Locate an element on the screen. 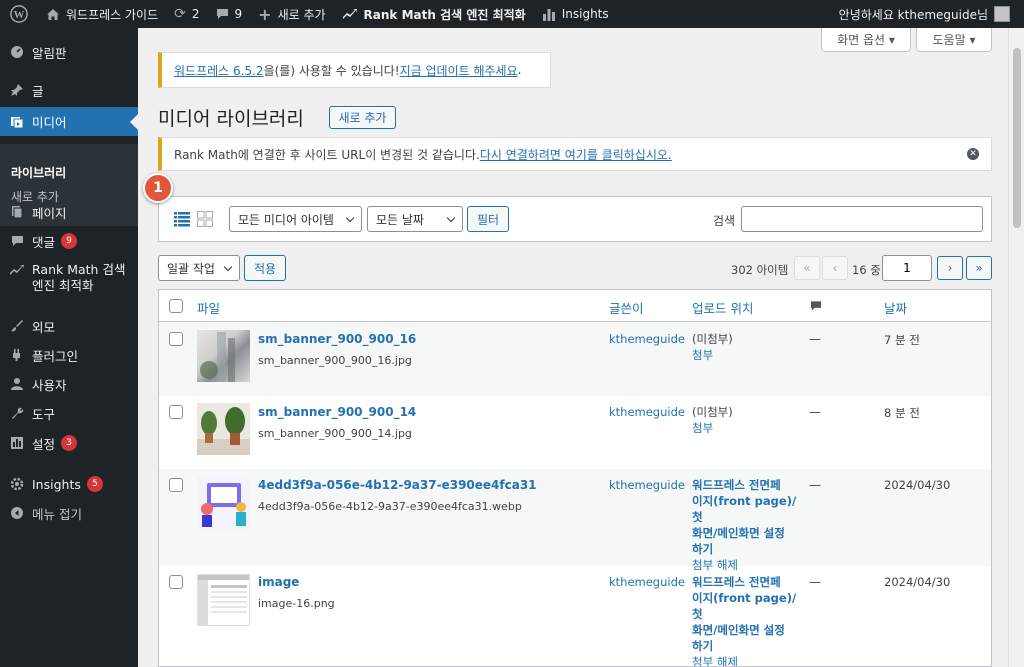  media-type-value: 모든 미디어 아이템 is located at coordinates (286, 219).